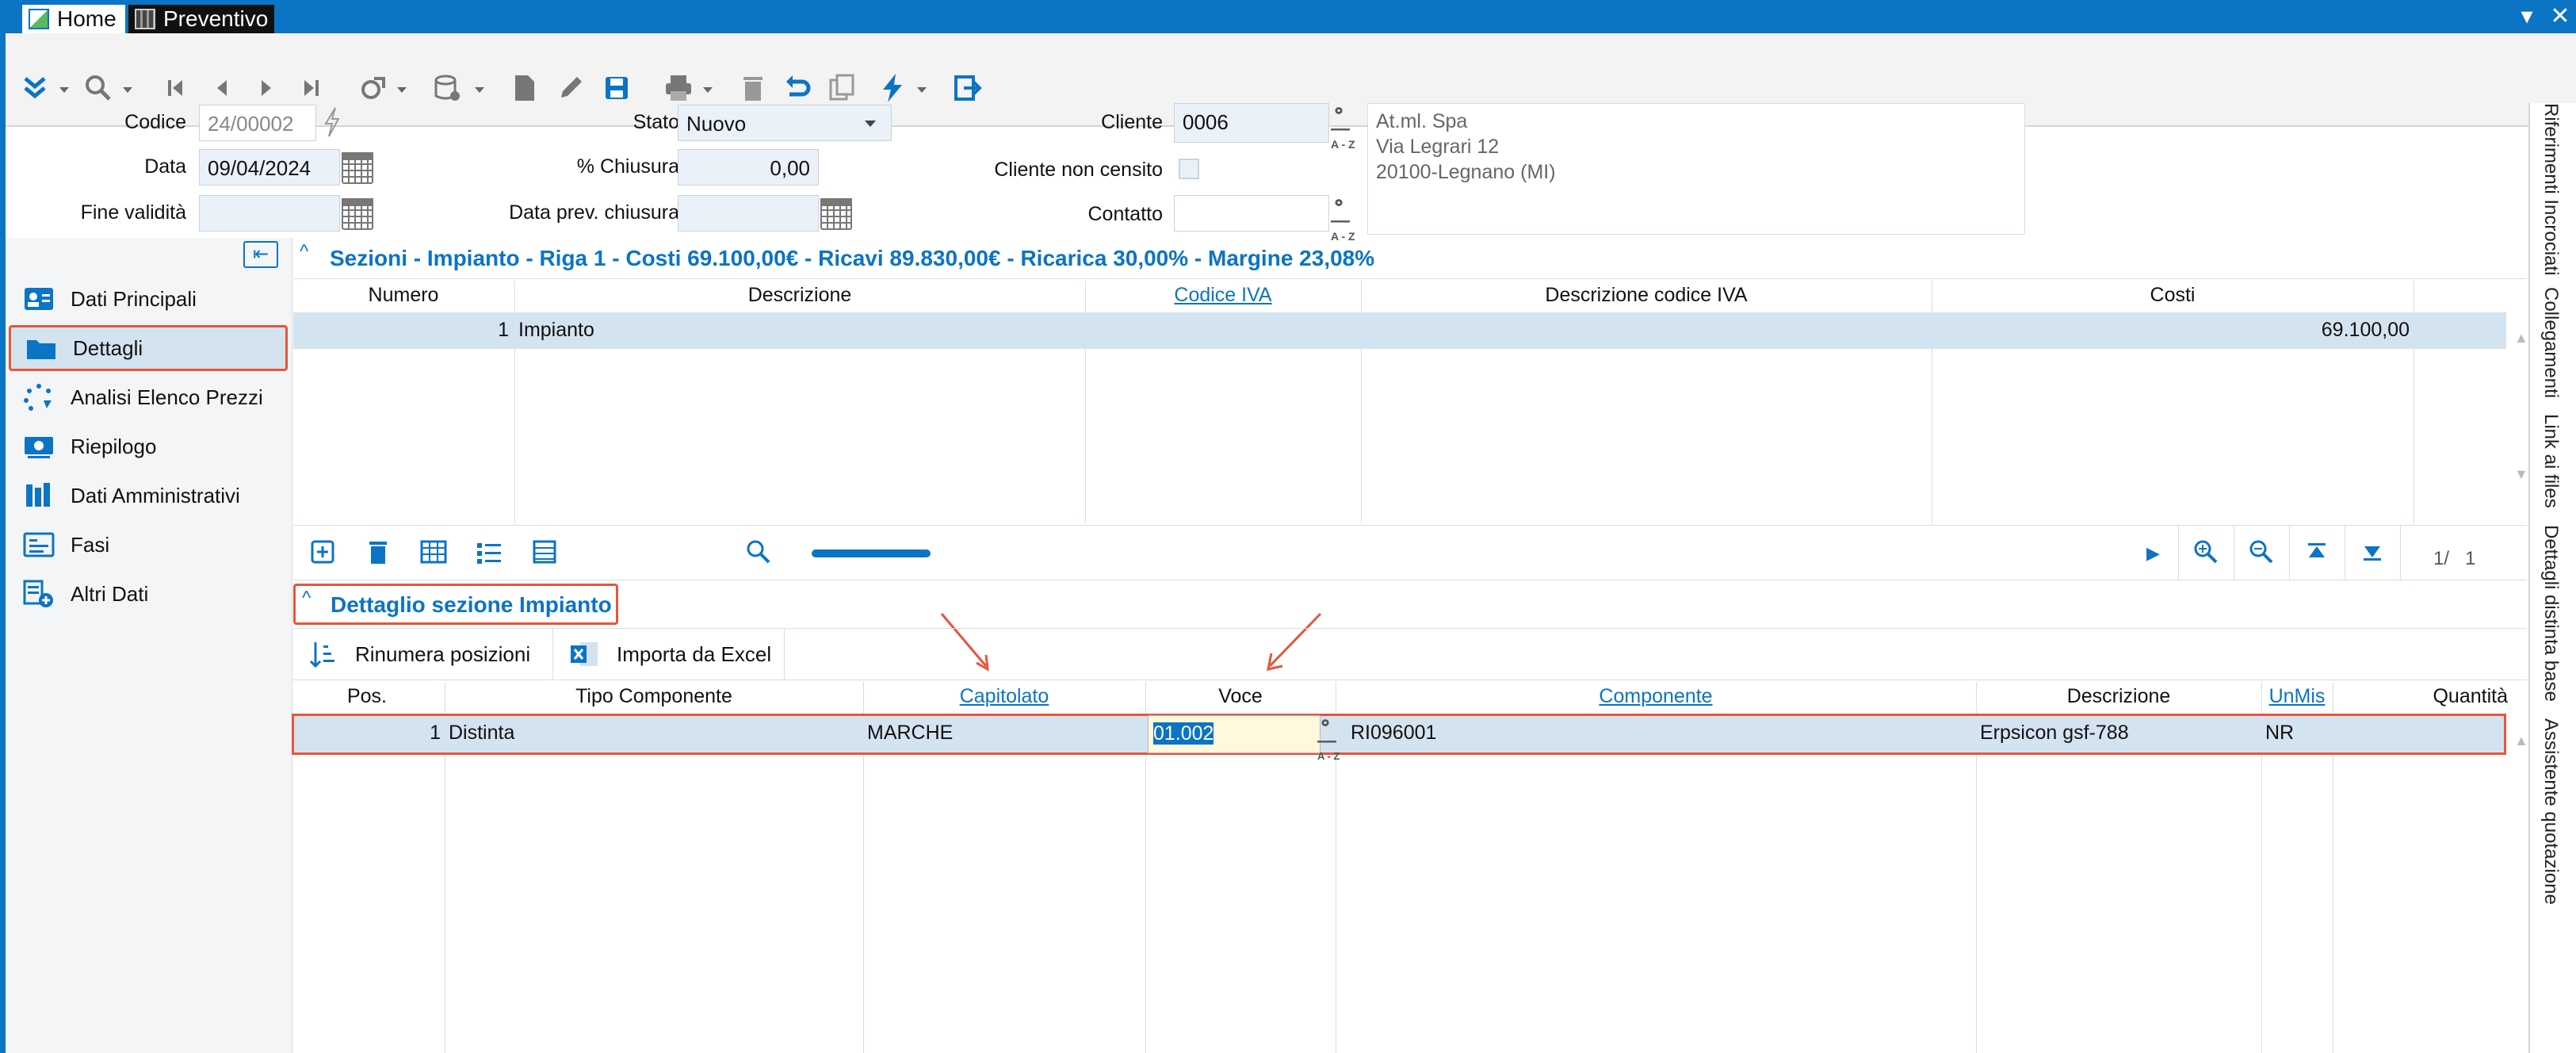 This screenshot has height=1053, width=2576. I want to click on first-record-icon, so click(176, 88).